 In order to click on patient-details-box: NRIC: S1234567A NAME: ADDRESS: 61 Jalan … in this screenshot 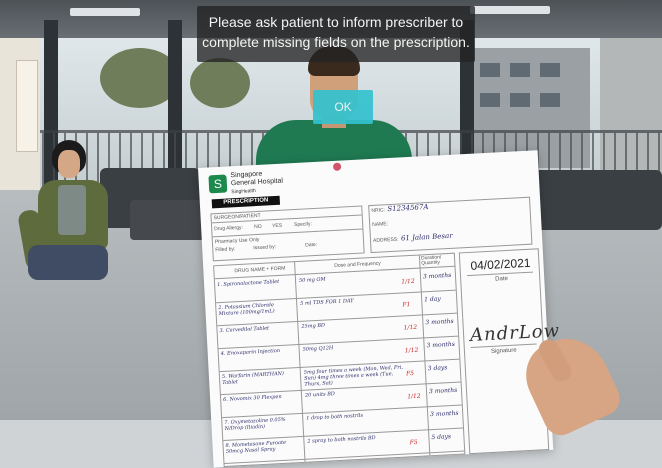, I will do `click(450, 225)`.